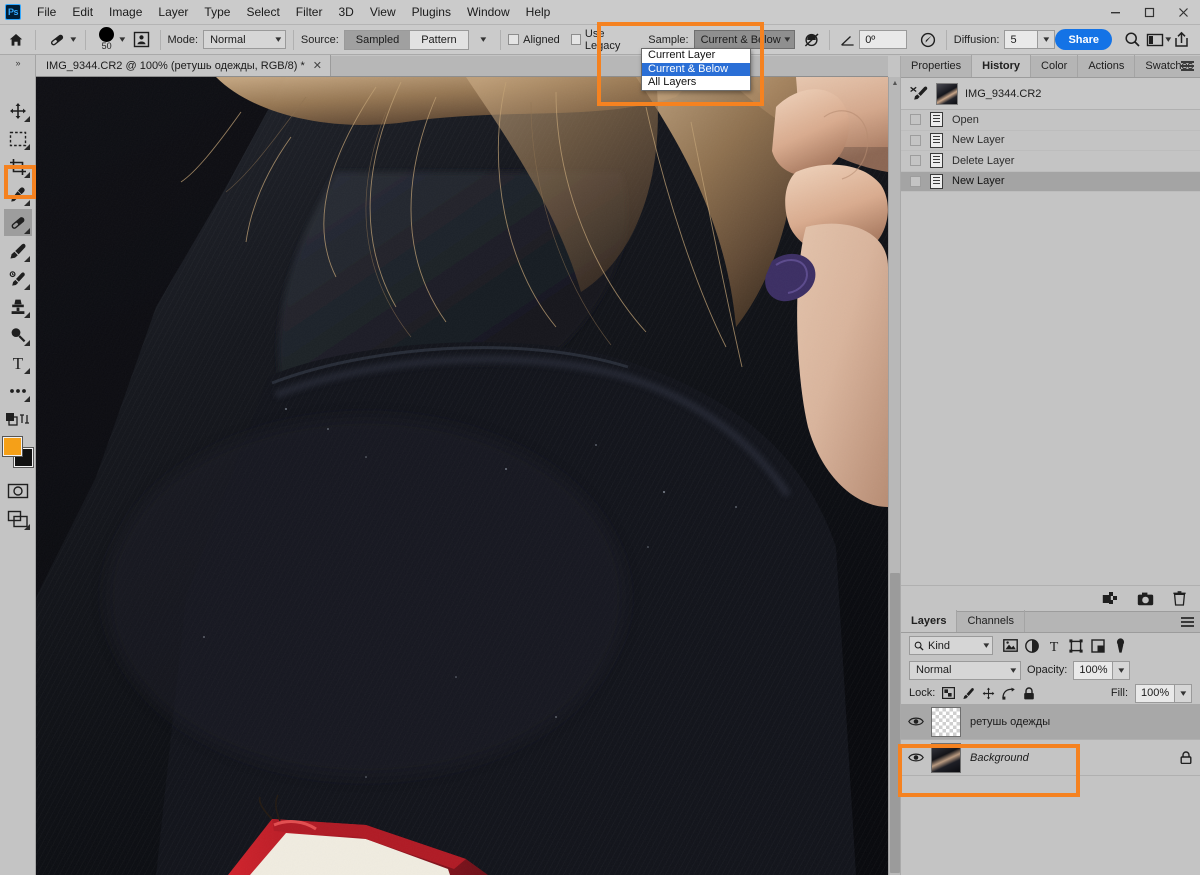 This screenshot has height=875, width=1200. What do you see at coordinates (18, 166) in the screenshot?
I see `crop-tool` at bounding box center [18, 166].